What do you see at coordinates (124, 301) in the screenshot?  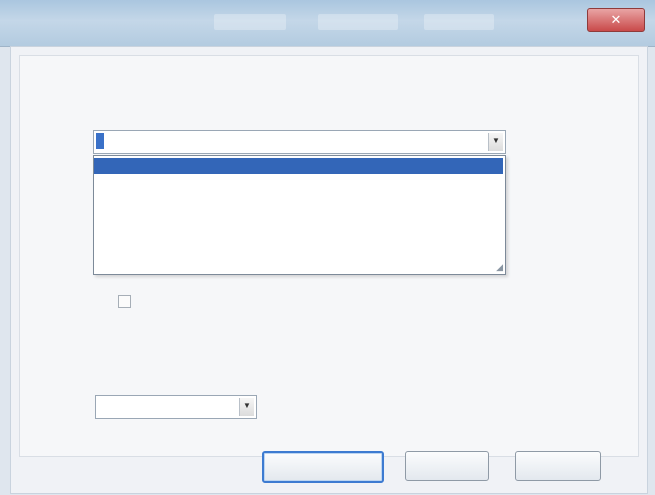 I see `option-checkbox` at bounding box center [124, 301].